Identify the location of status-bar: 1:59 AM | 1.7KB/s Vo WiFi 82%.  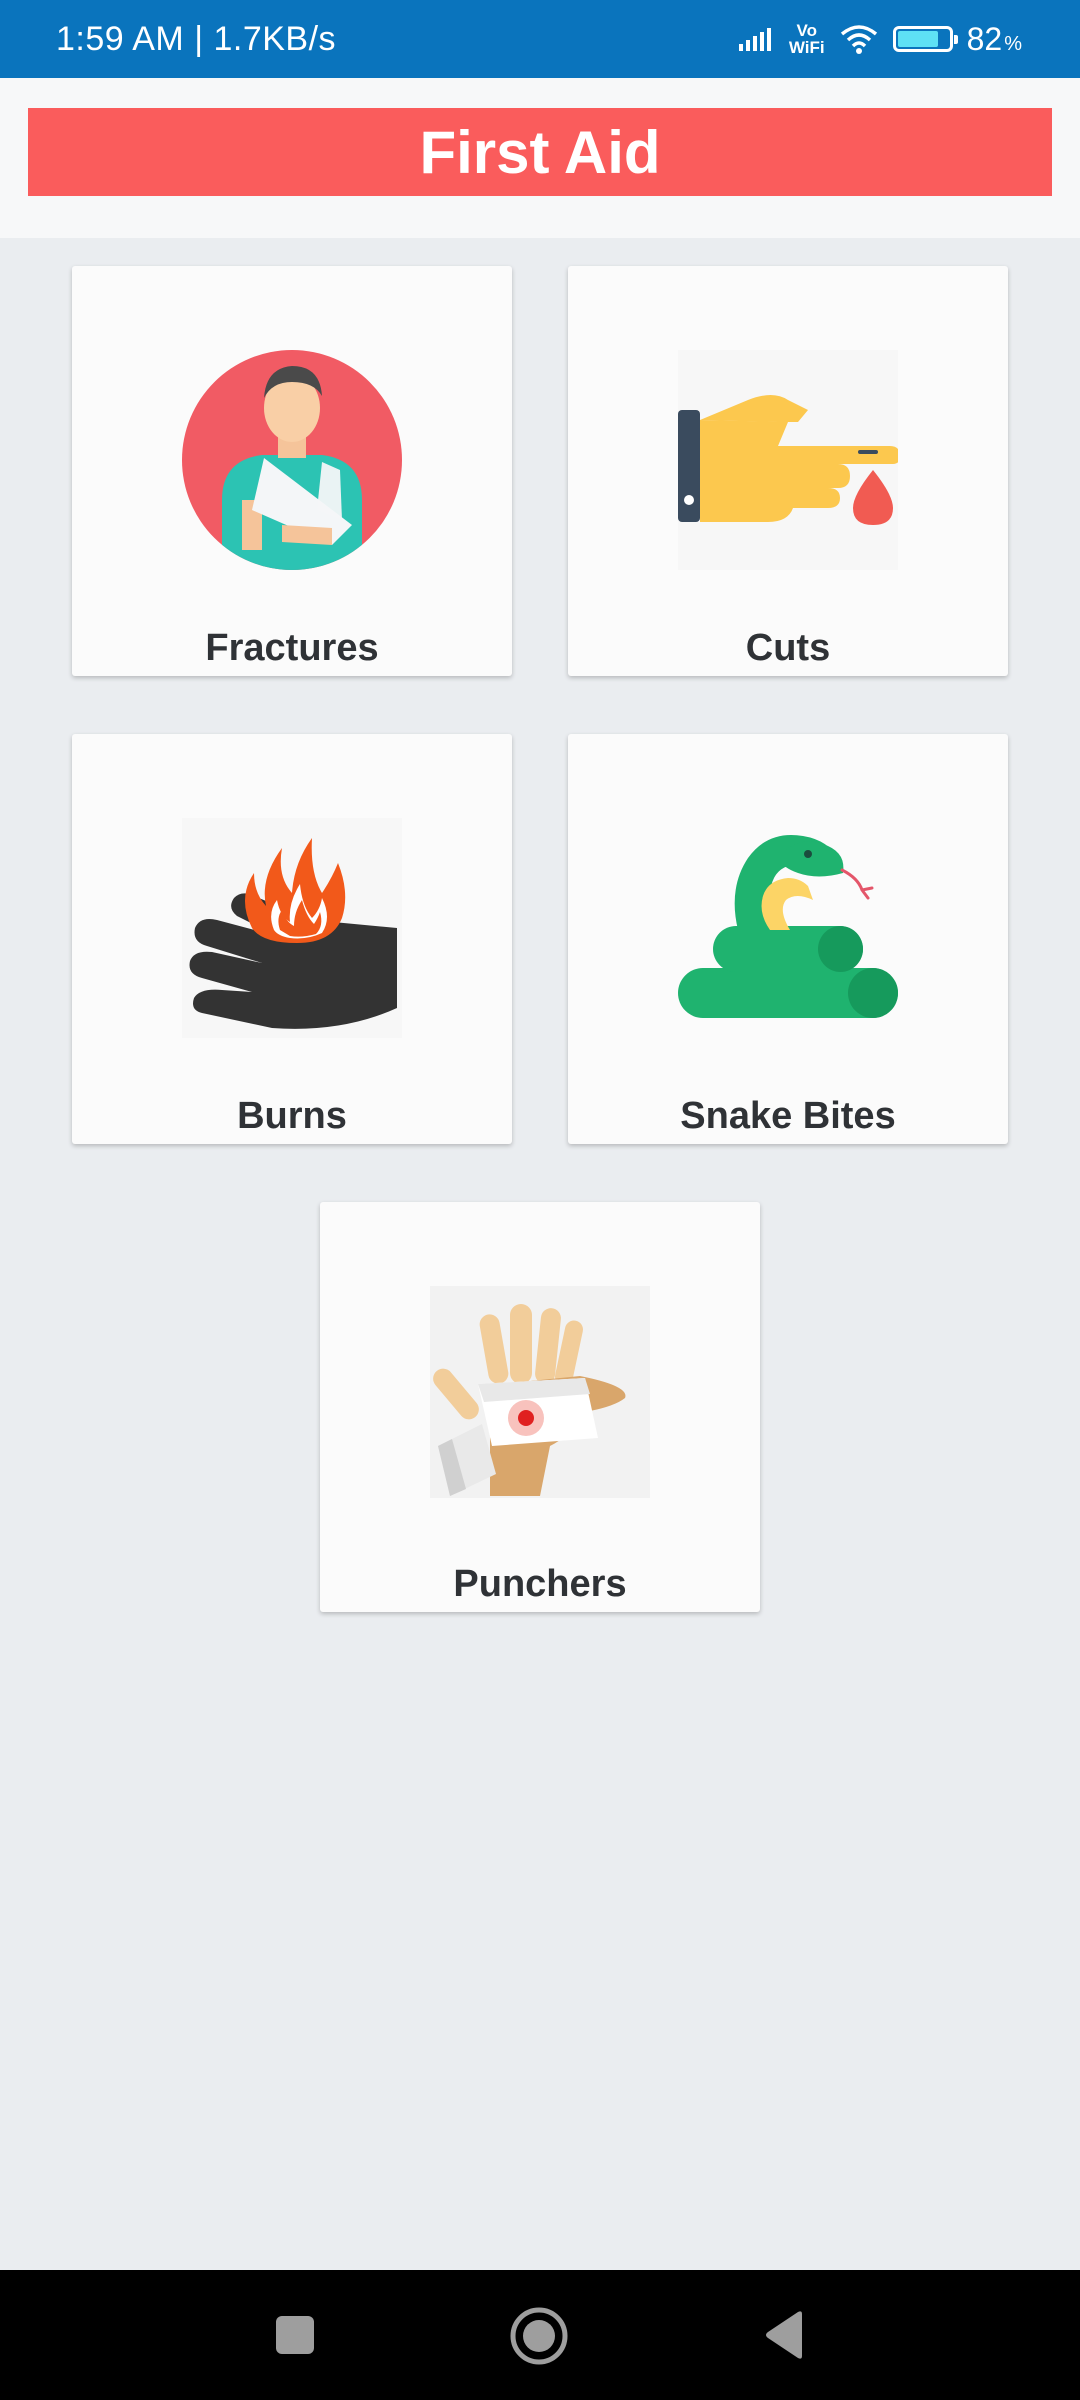
(540, 39).